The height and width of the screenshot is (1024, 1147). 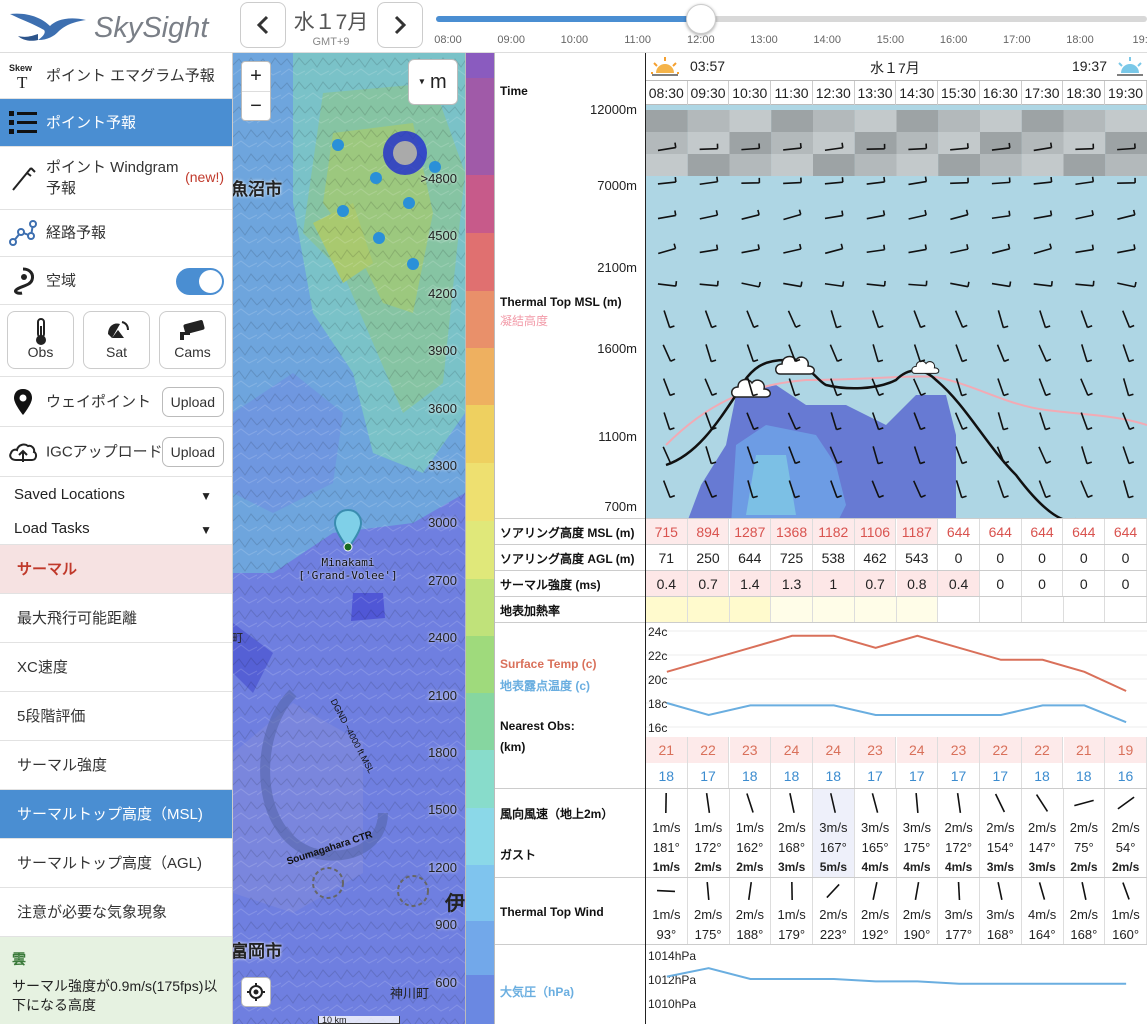 What do you see at coordinates (667, 911) in the screenshot?
I see `thermal-top-wind-cell: 1m/s 93°` at bounding box center [667, 911].